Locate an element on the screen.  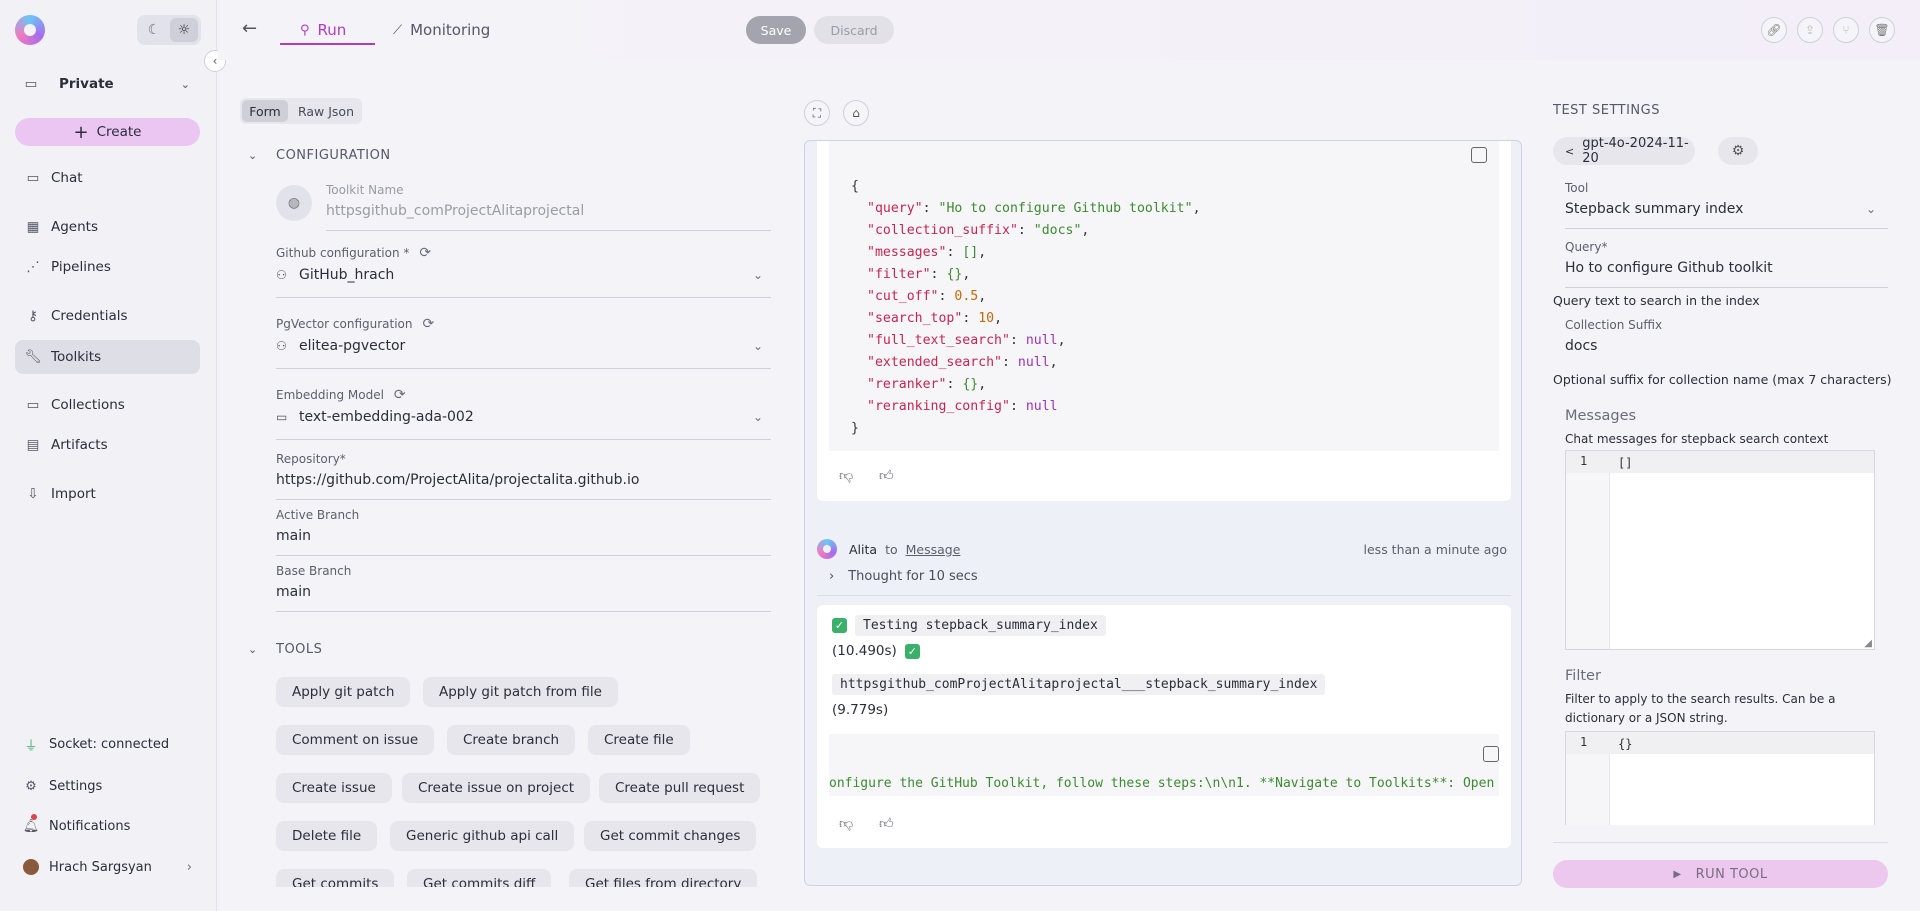
tool-chip: Generic github api call is located at coordinates (482, 836).